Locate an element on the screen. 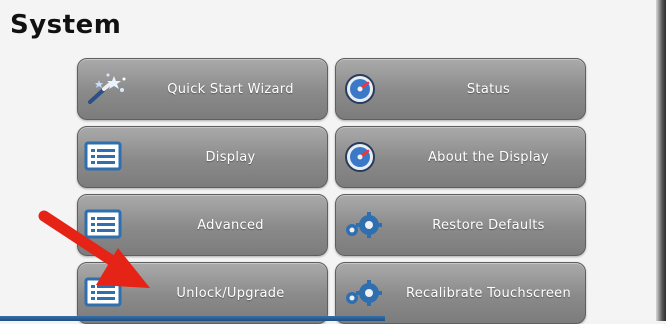 Image resolution: width=666 pixels, height=324 pixels. status-label: Status is located at coordinates (488, 89).